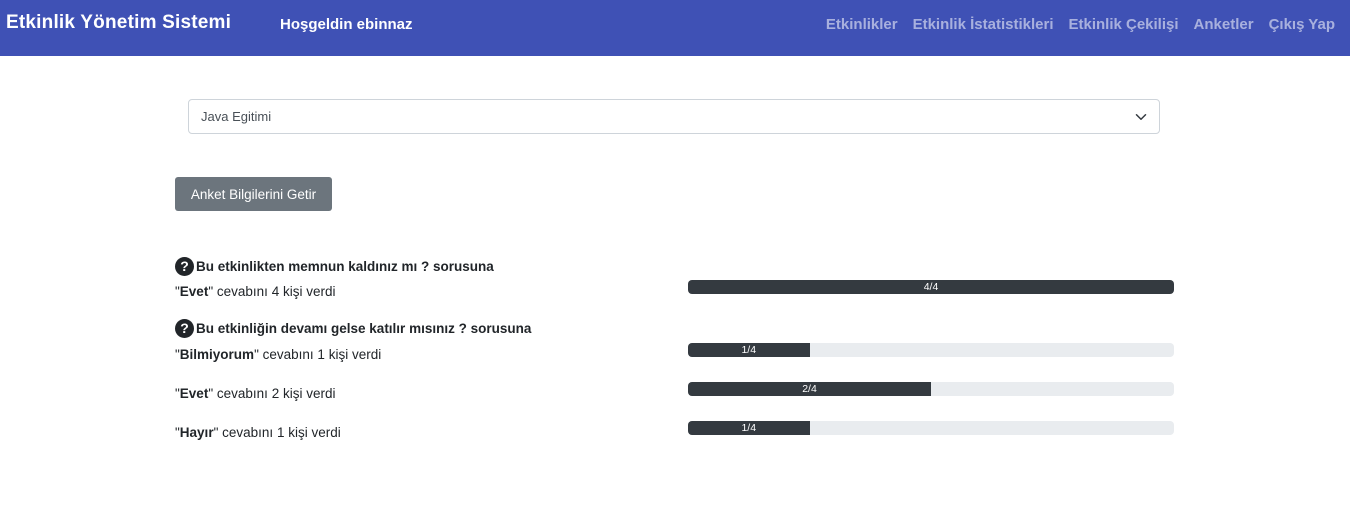  Describe the element at coordinates (118, 23) in the screenshot. I see `brand-title: Etkinlik Yönetim Sistemi` at that location.